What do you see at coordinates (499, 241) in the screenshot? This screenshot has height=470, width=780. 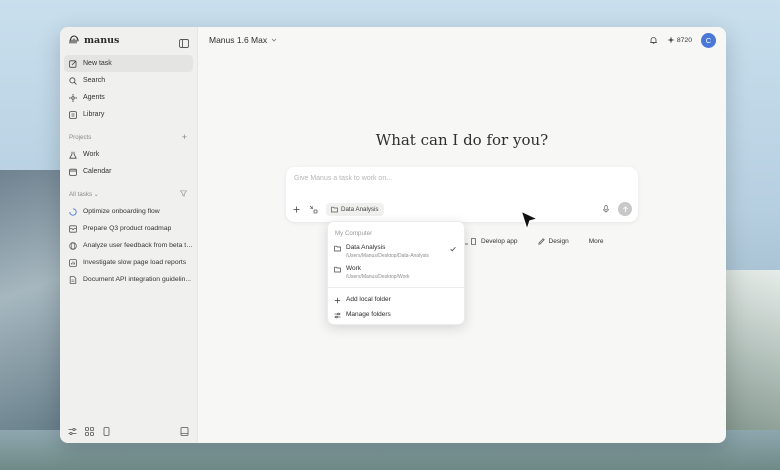 I see `chip-label: Develop app` at bounding box center [499, 241].